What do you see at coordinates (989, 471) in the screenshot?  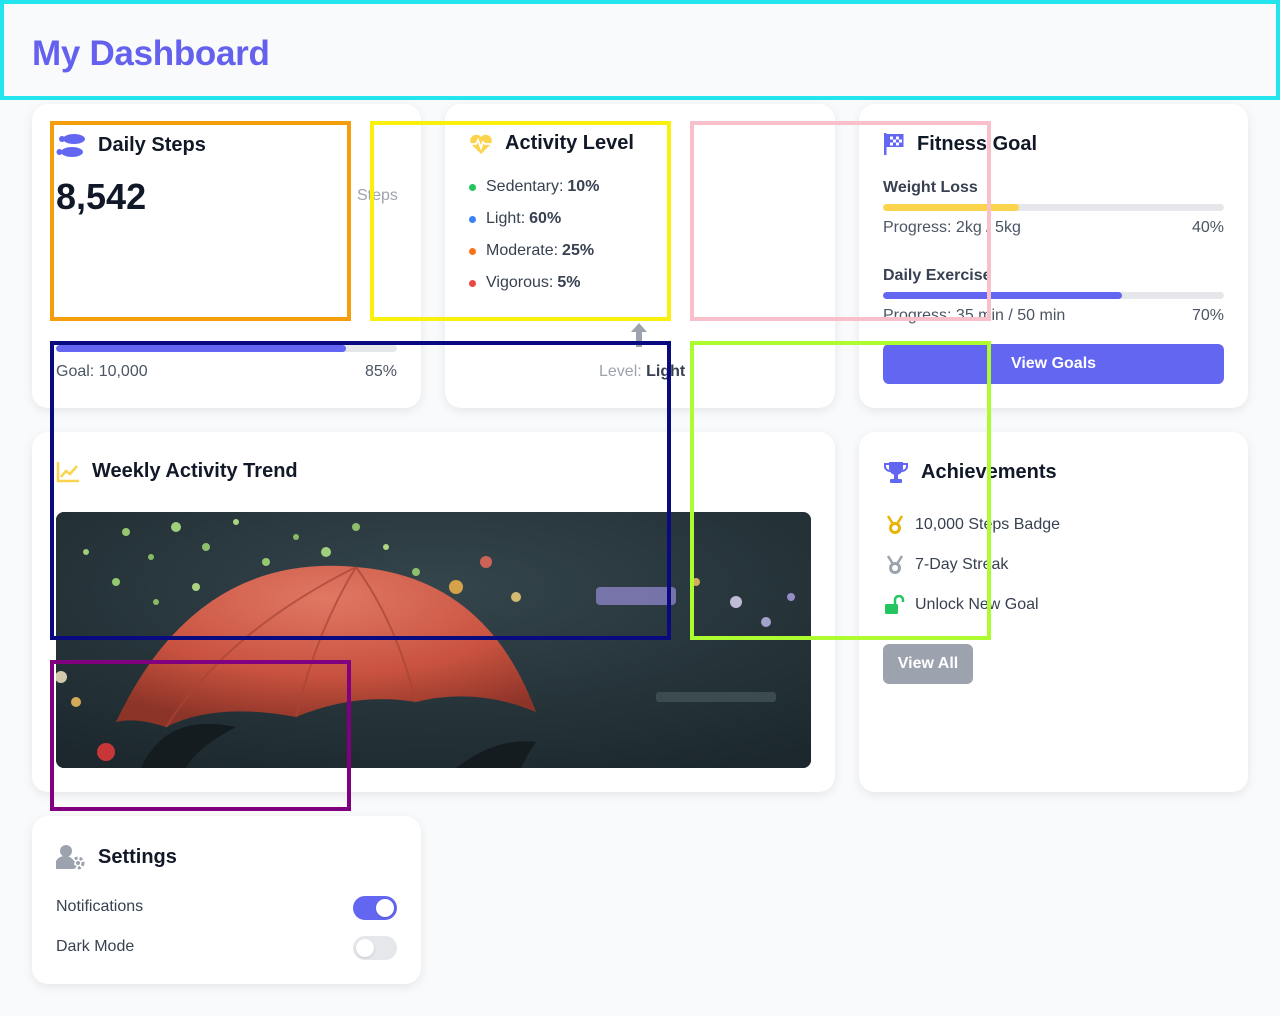 I see `achievements-title-text: Achievements` at bounding box center [989, 471].